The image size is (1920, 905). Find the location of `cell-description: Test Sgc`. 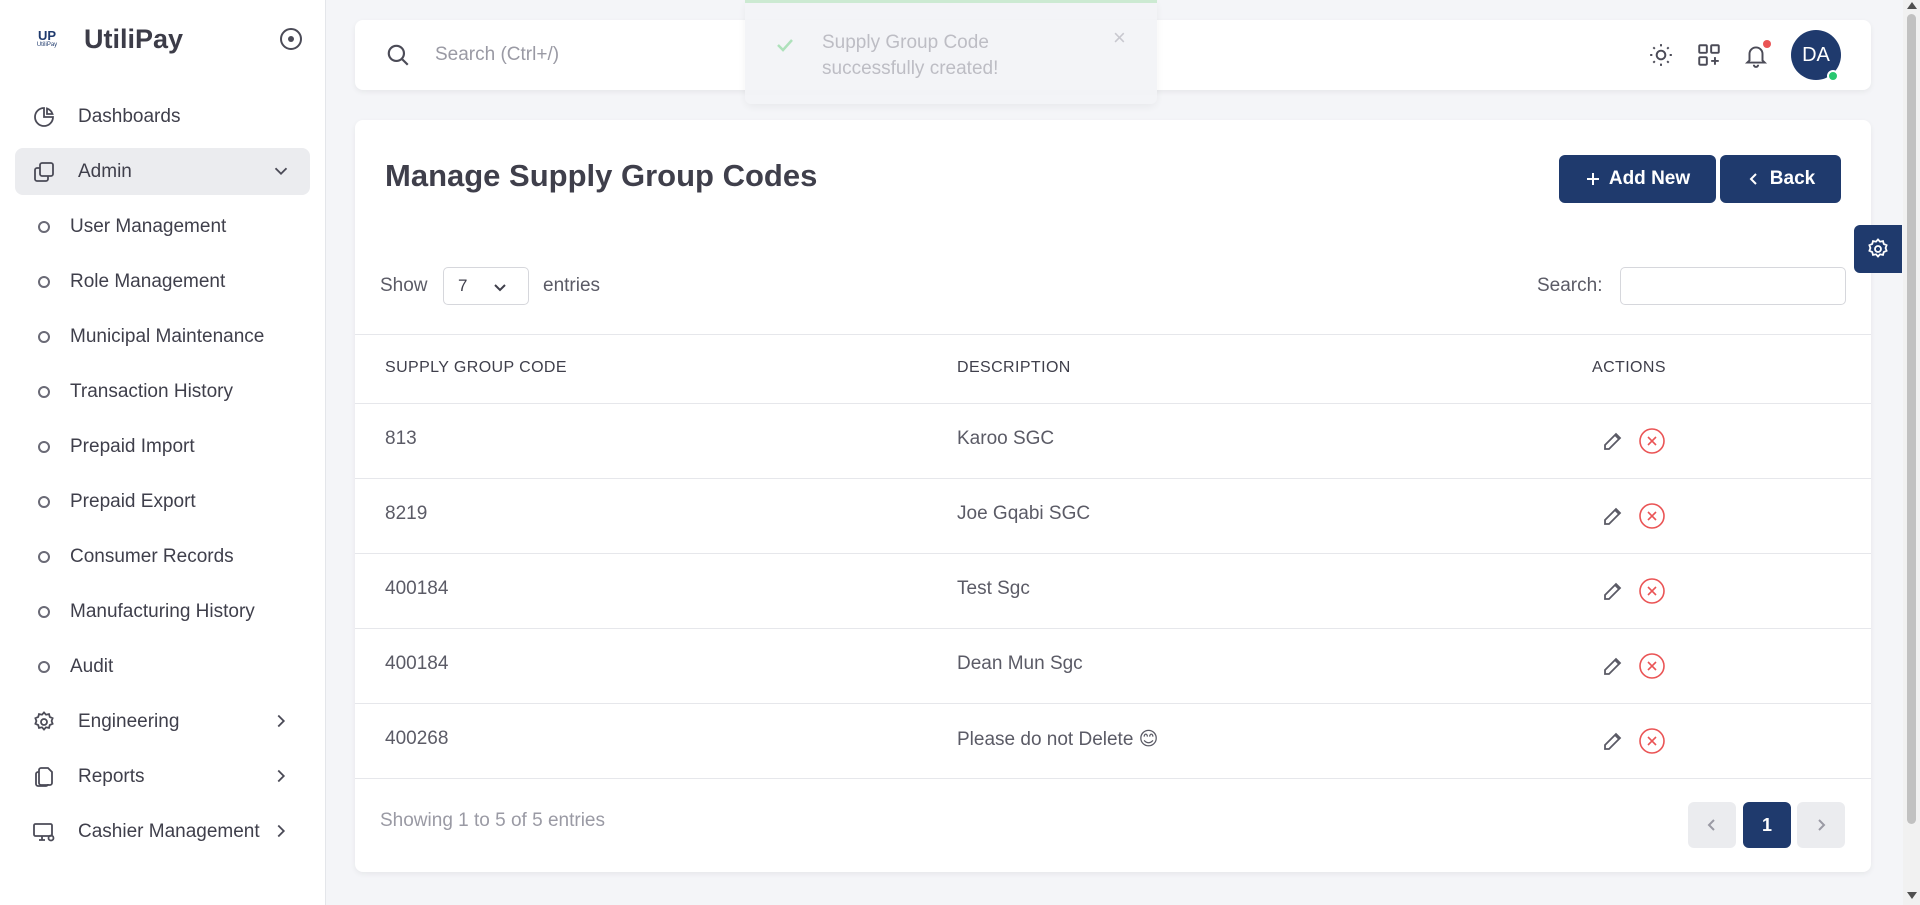

cell-description: Test Sgc is located at coordinates (993, 588).